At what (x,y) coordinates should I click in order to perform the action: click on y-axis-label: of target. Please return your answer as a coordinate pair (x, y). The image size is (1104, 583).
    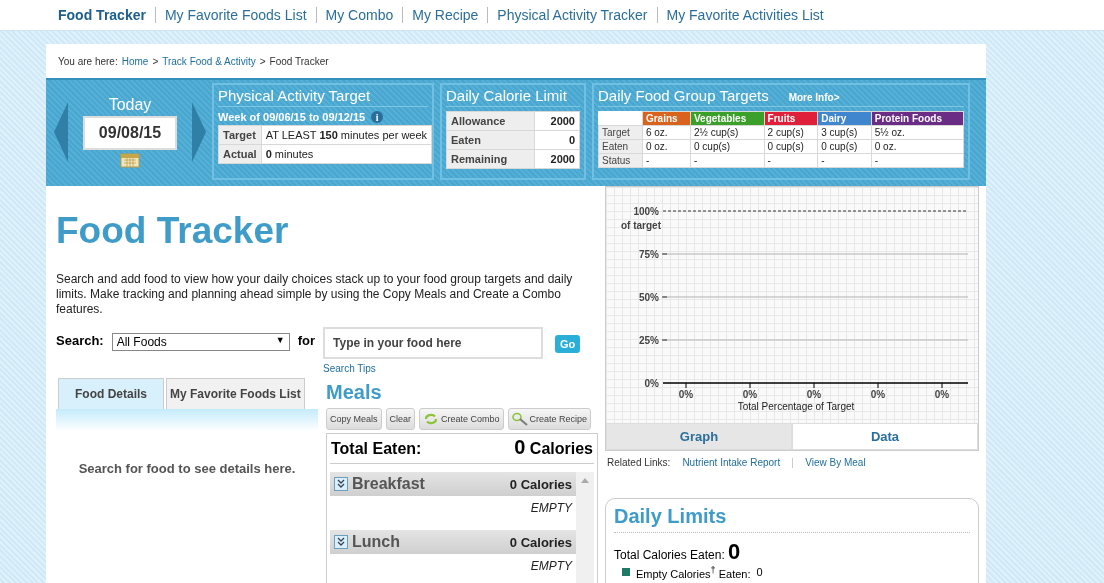
    Looking at the image, I should click on (641, 225).